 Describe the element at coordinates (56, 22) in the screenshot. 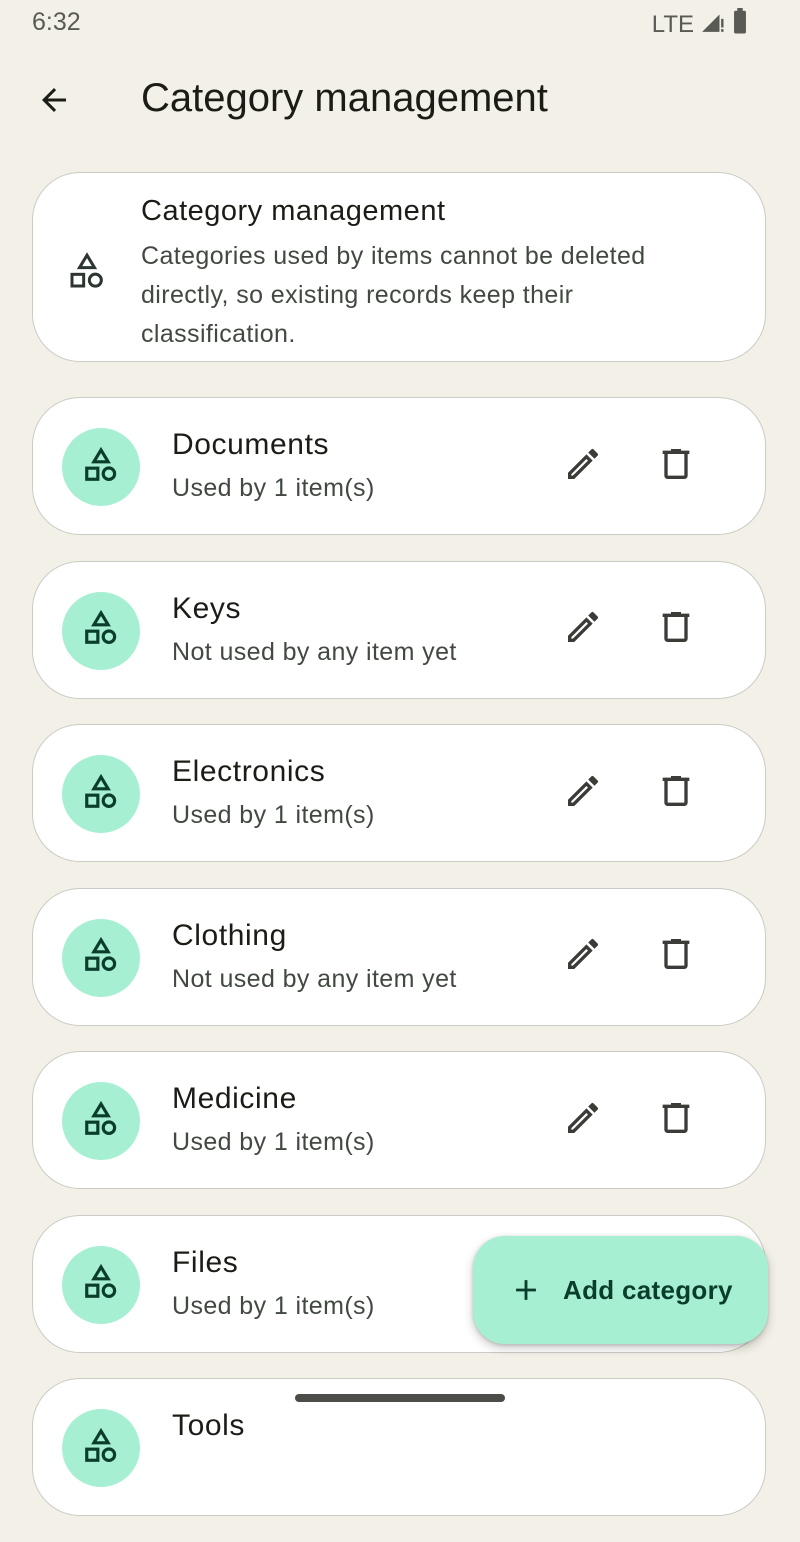

I see `status-time: 6:32` at that location.